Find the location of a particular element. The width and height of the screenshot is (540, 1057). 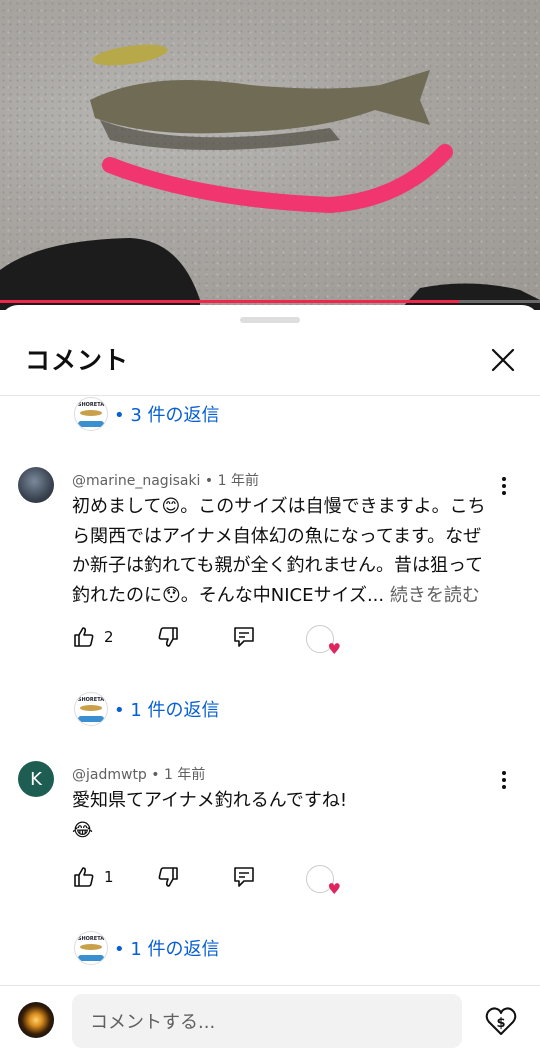

my-avatar is located at coordinates (36, 1020).